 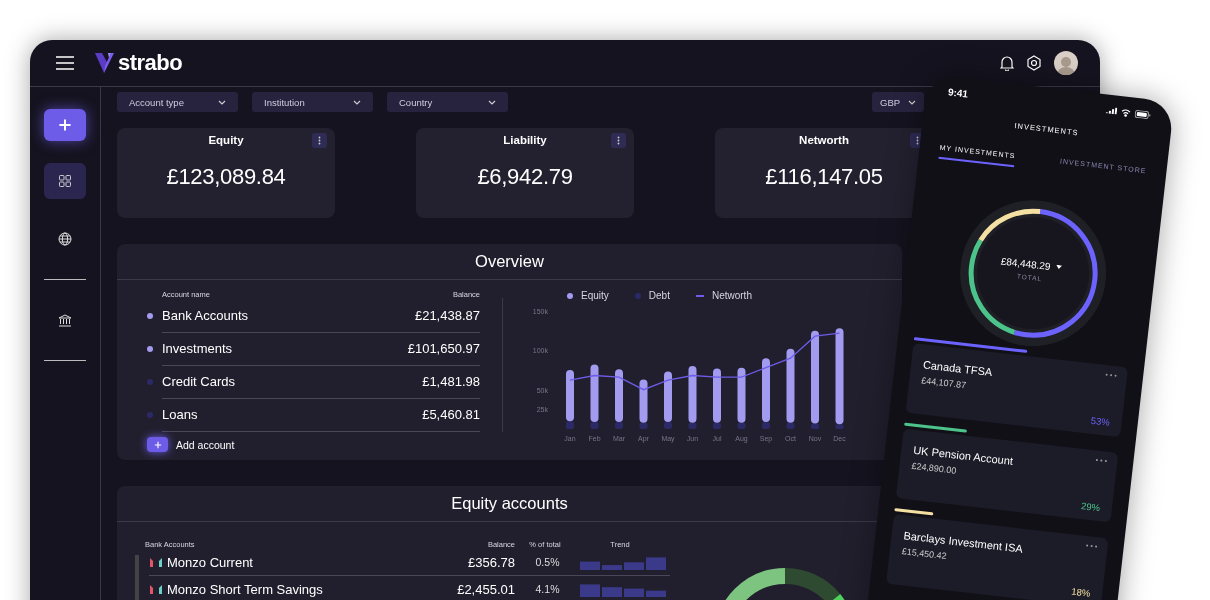 I want to click on grid-icon, so click(x=65, y=181).